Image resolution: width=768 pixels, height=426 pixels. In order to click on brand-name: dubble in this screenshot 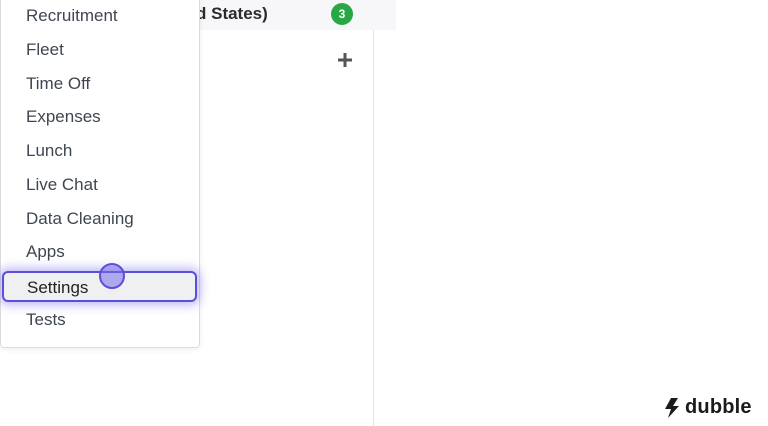, I will do `click(718, 407)`.